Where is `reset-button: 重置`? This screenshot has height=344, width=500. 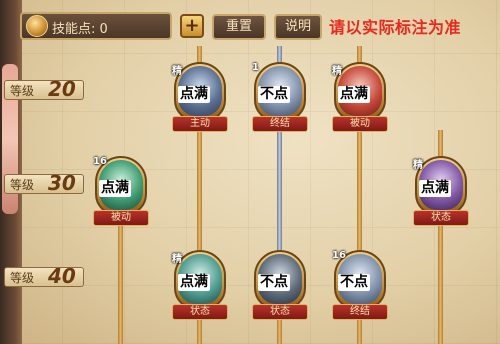
reset-button: 重置 is located at coordinates (239, 27).